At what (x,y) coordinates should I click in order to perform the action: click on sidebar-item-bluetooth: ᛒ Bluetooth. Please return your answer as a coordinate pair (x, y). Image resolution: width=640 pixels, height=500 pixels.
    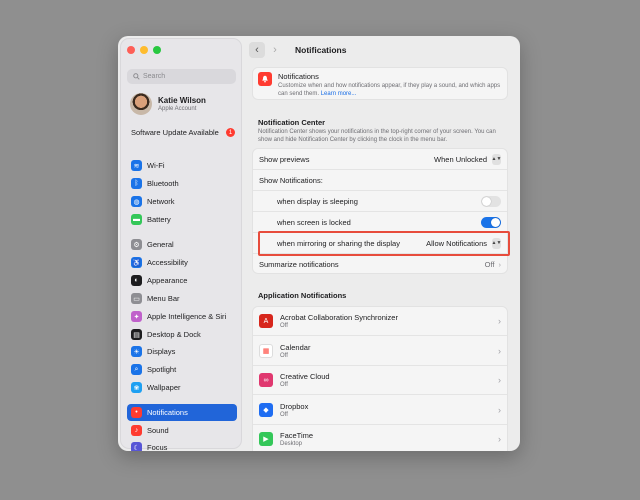
    Looking at the image, I should click on (182, 183).